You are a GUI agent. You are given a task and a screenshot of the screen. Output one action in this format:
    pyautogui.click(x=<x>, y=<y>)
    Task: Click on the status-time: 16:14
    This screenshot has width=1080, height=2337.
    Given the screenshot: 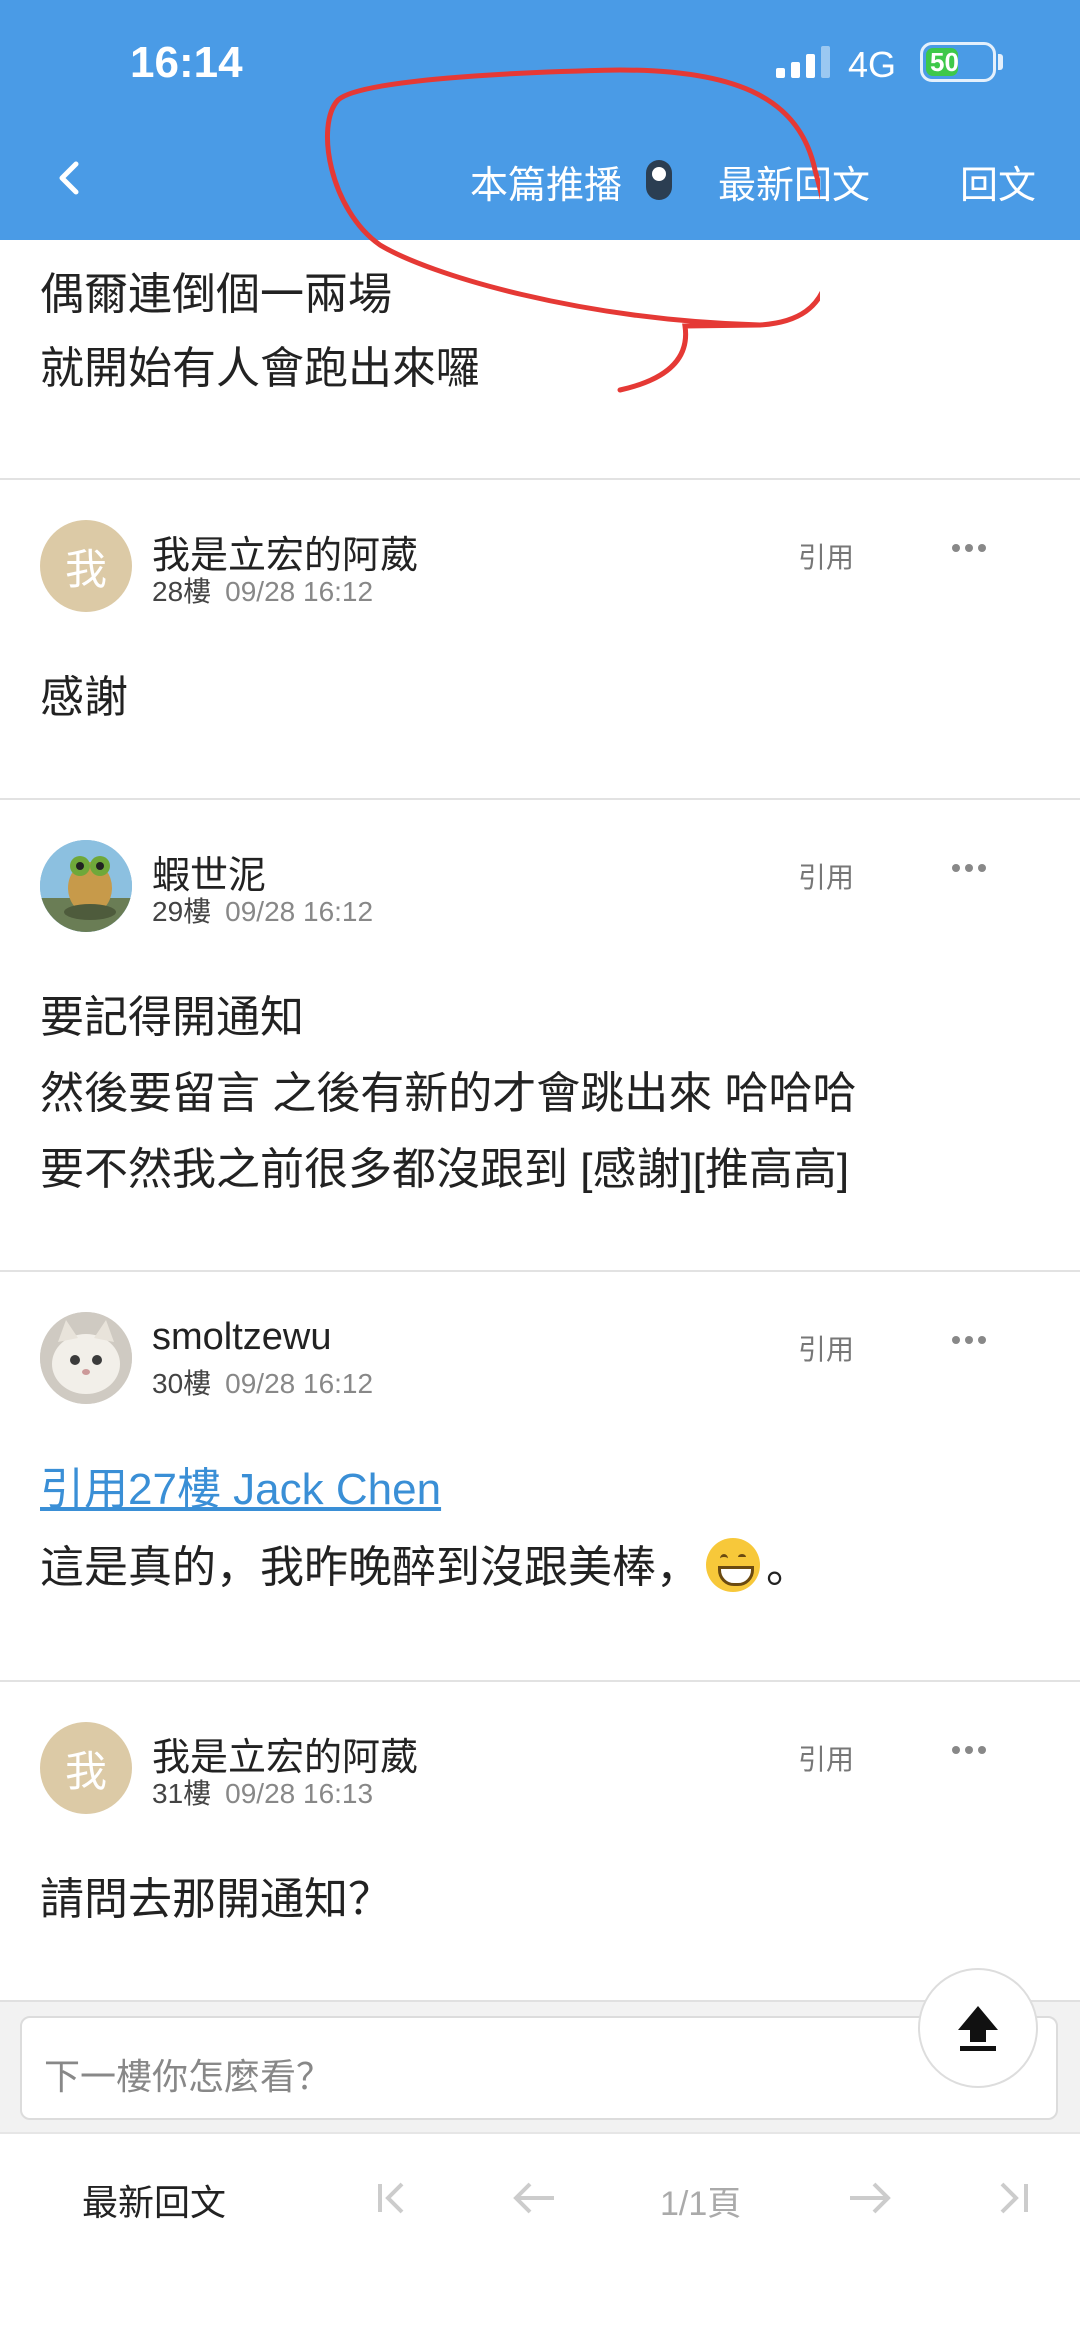 What is the action you would take?
    pyautogui.click(x=186, y=62)
    